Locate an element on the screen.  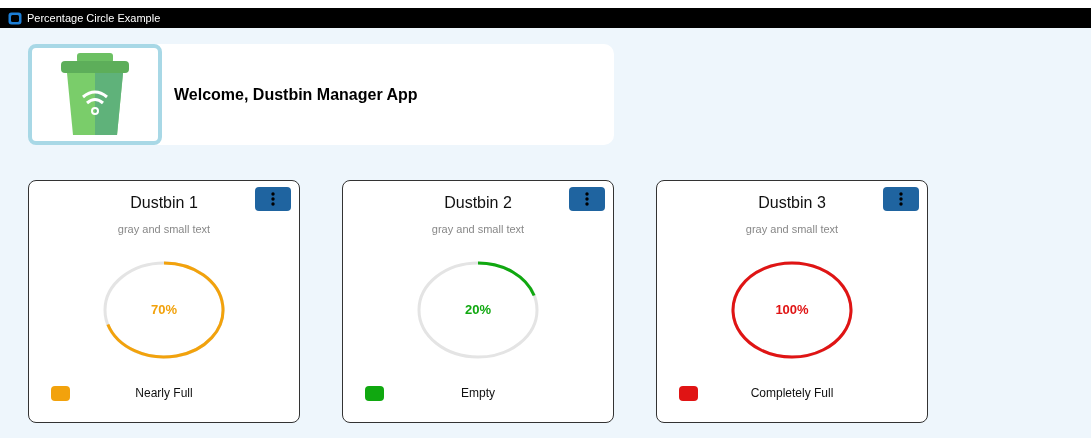
app-icon is located at coordinates (15, 18).